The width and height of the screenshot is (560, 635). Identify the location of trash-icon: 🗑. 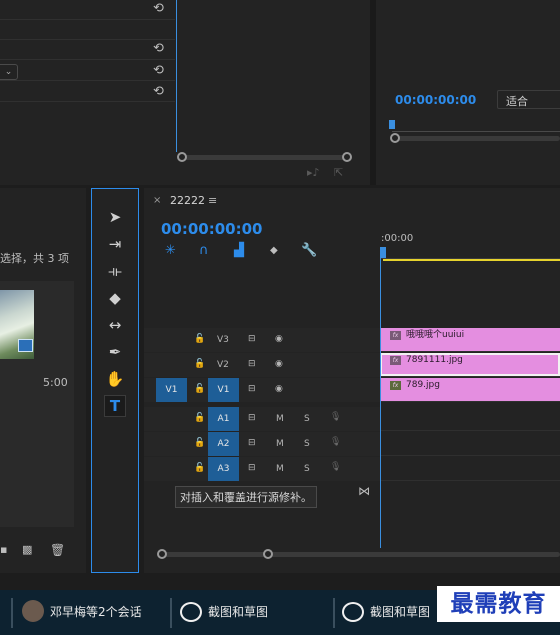
(57, 550).